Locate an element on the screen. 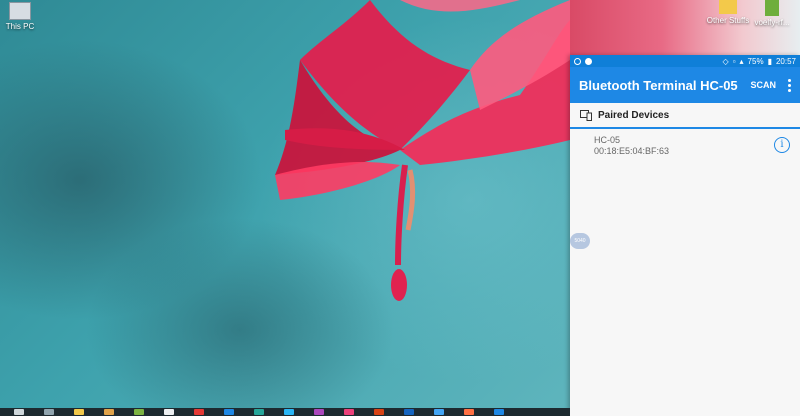  app-bar: Bluetooth Terminal HC-05 SCAN is located at coordinates (685, 85).